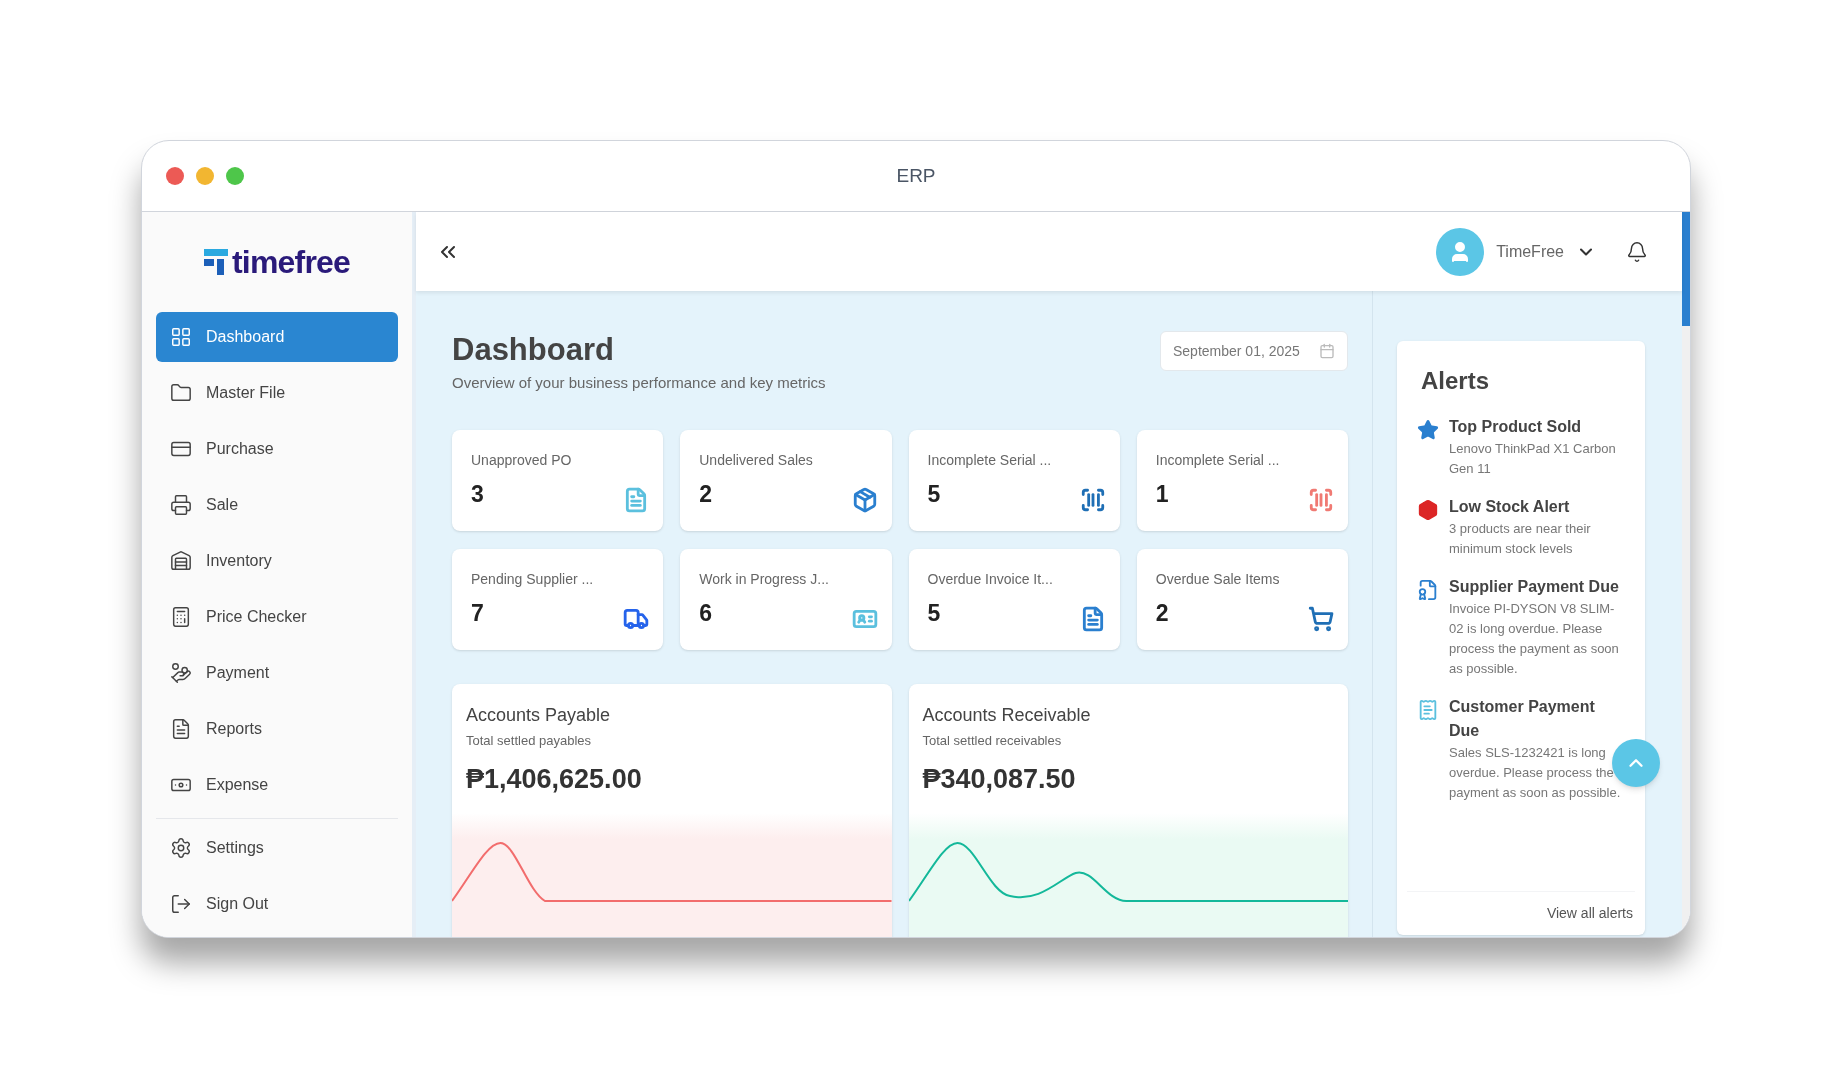 The image size is (1833, 1080). What do you see at coordinates (1510, 507) in the screenshot?
I see `alert-title: Low Stock Alert` at bounding box center [1510, 507].